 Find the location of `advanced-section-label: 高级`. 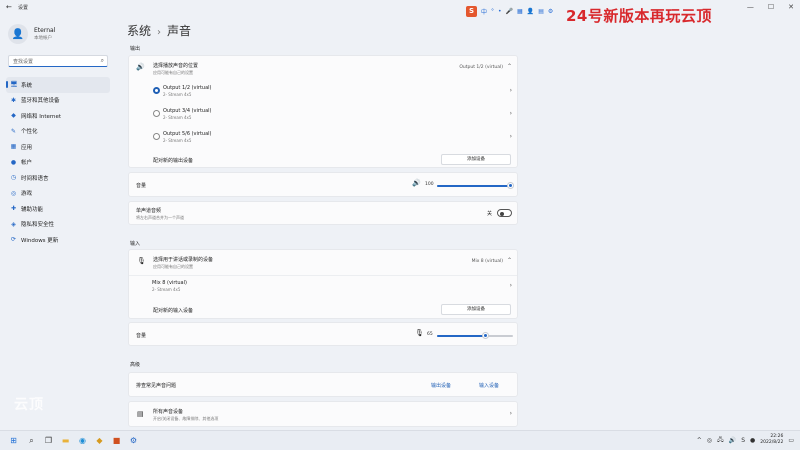

advanced-section-label: 高级 is located at coordinates (135, 365).